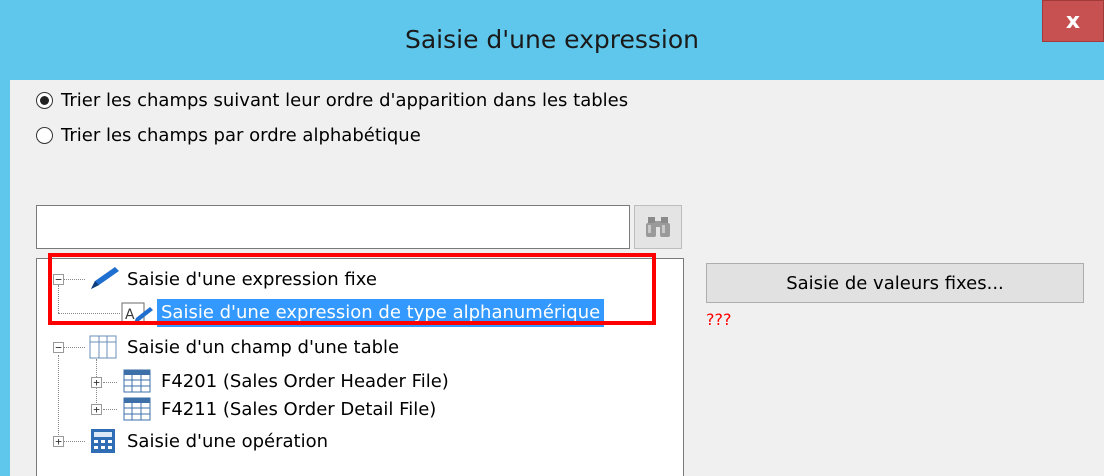  What do you see at coordinates (130, 315) in the screenshot?
I see `svg-text: A` at bounding box center [130, 315].